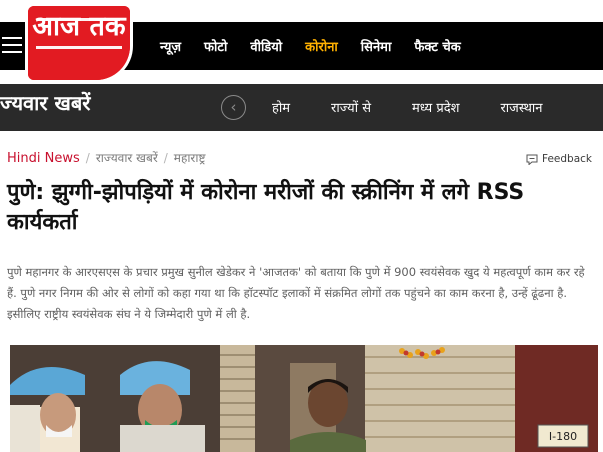 The height and width of the screenshot is (452, 603). I want to click on nav-item-video: वीडियो, so click(266, 46).